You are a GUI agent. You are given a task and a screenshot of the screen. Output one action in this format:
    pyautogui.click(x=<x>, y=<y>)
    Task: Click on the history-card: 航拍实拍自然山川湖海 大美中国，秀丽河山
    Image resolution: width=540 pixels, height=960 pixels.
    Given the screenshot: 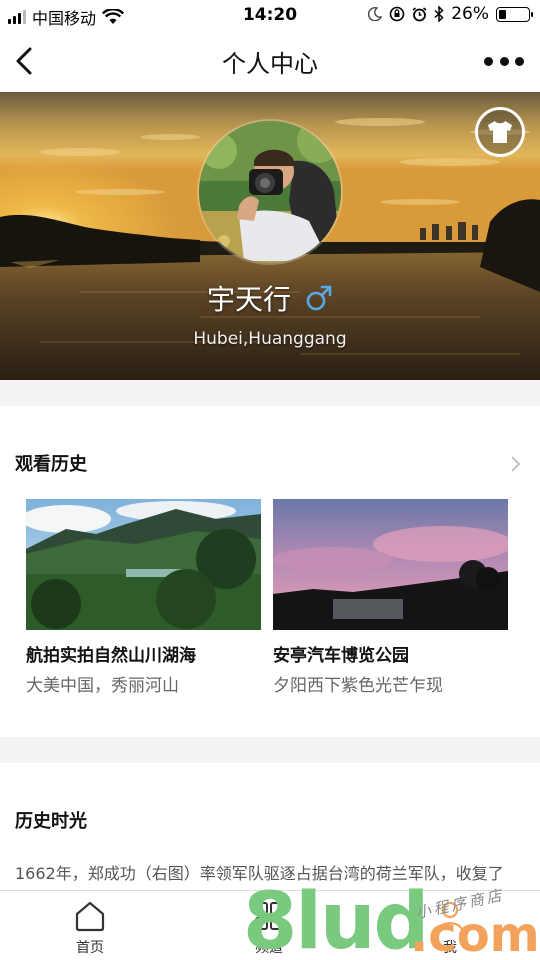 What is the action you would take?
    pyautogui.click(x=143, y=597)
    